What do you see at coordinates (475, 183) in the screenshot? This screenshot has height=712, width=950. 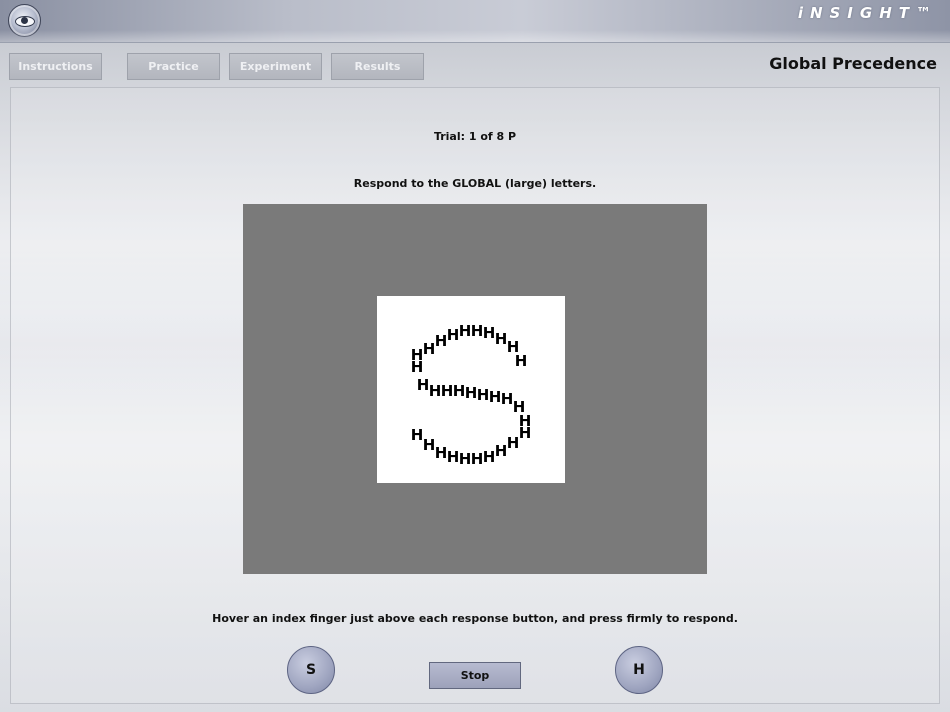 I see `task-instruction: Respond to the GLOBAL (large) letters.` at bounding box center [475, 183].